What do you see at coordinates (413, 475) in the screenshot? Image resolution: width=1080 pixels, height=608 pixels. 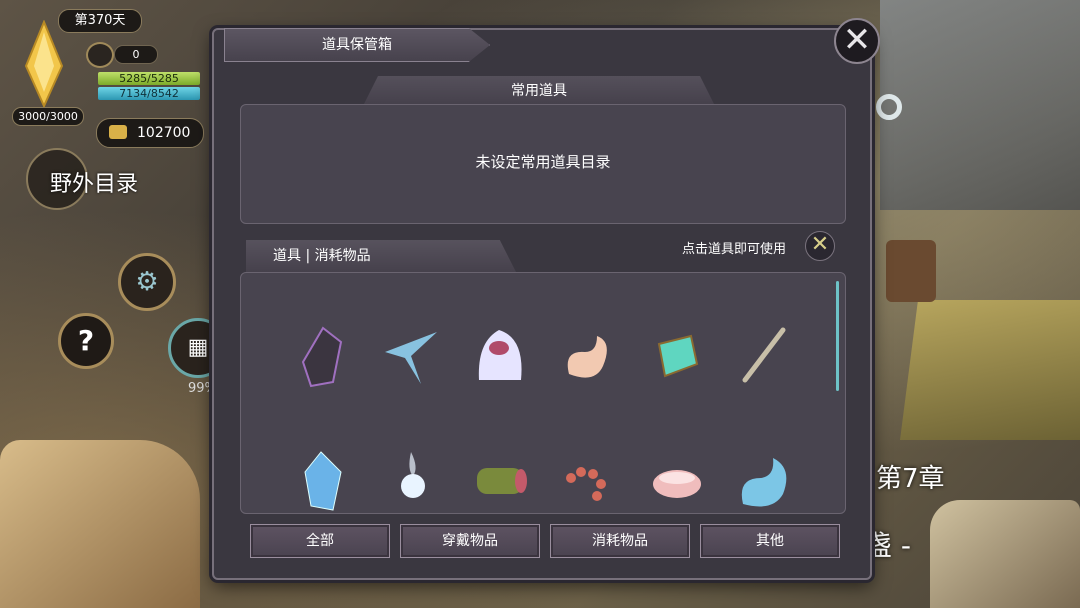 I see `white-wisp-icon` at bounding box center [413, 475].